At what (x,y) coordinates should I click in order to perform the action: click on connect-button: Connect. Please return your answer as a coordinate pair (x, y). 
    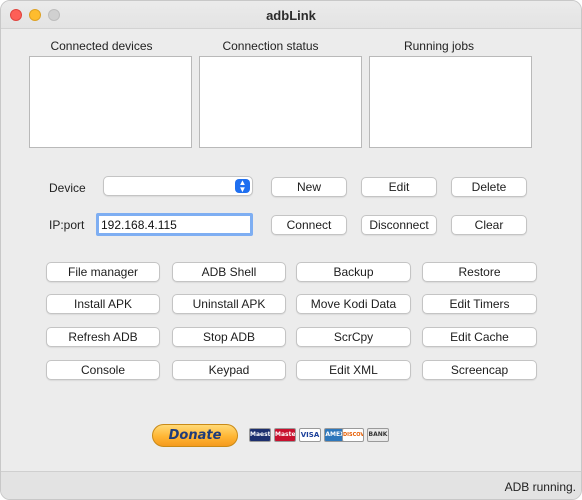
    Looking at the image, I should click on (309, 225).